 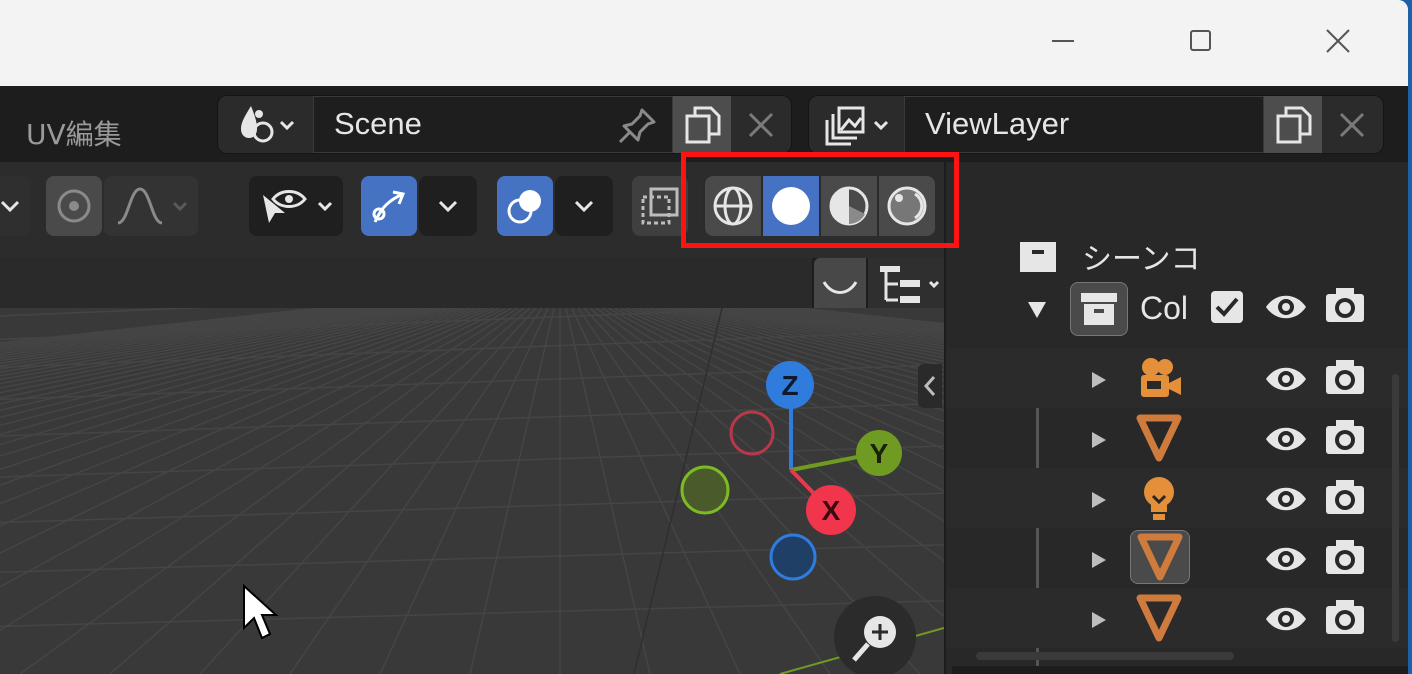 I want to click on disclosure-down-icon, so click(x=1037, y=310).